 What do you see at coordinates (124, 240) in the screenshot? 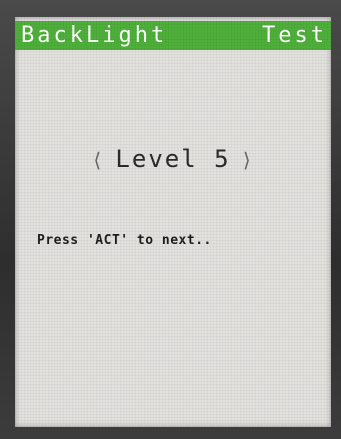
I see `instruction-text: Press 'ACT' to next..` at bounding box center [124, 240].